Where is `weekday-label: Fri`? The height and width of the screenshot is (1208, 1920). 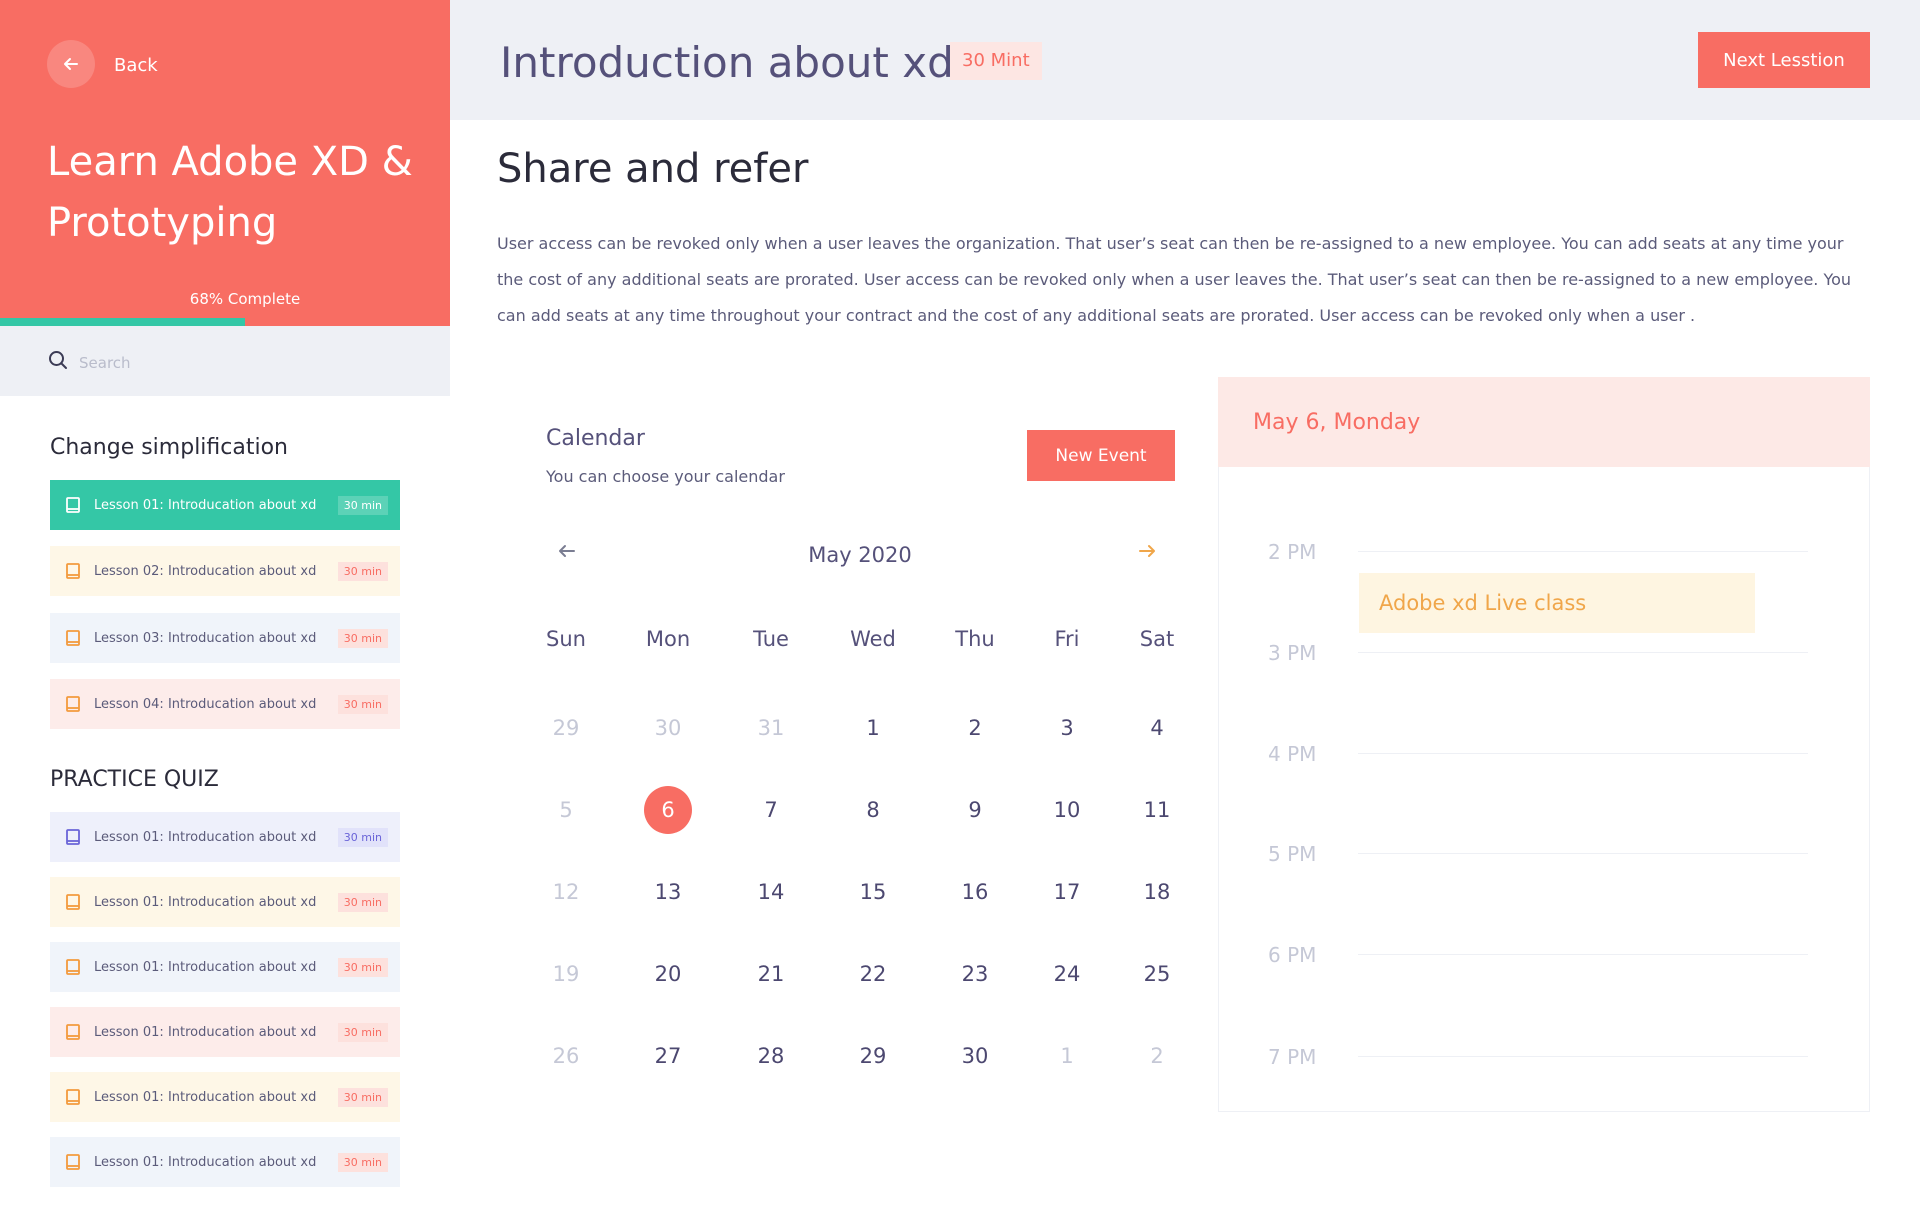
weekday-label: Fri is located at coordinates (1067, 639).